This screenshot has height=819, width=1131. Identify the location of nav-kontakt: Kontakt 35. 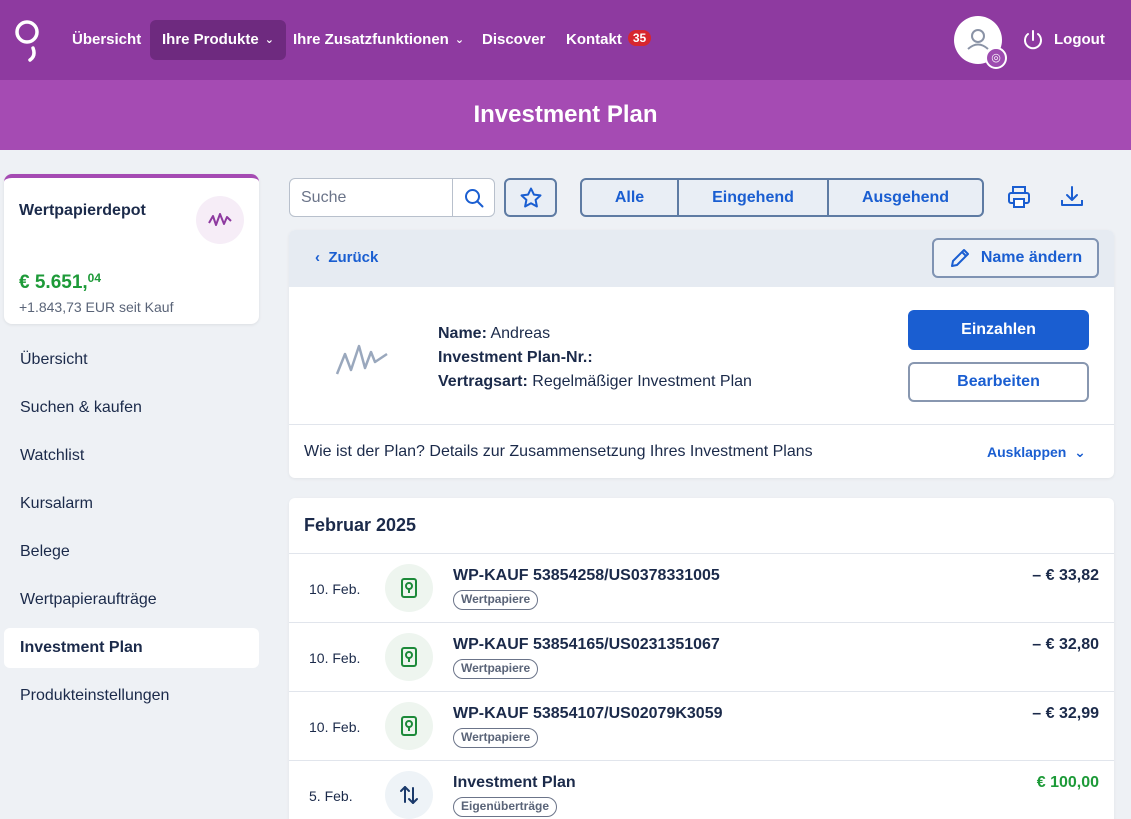
(608, 40).